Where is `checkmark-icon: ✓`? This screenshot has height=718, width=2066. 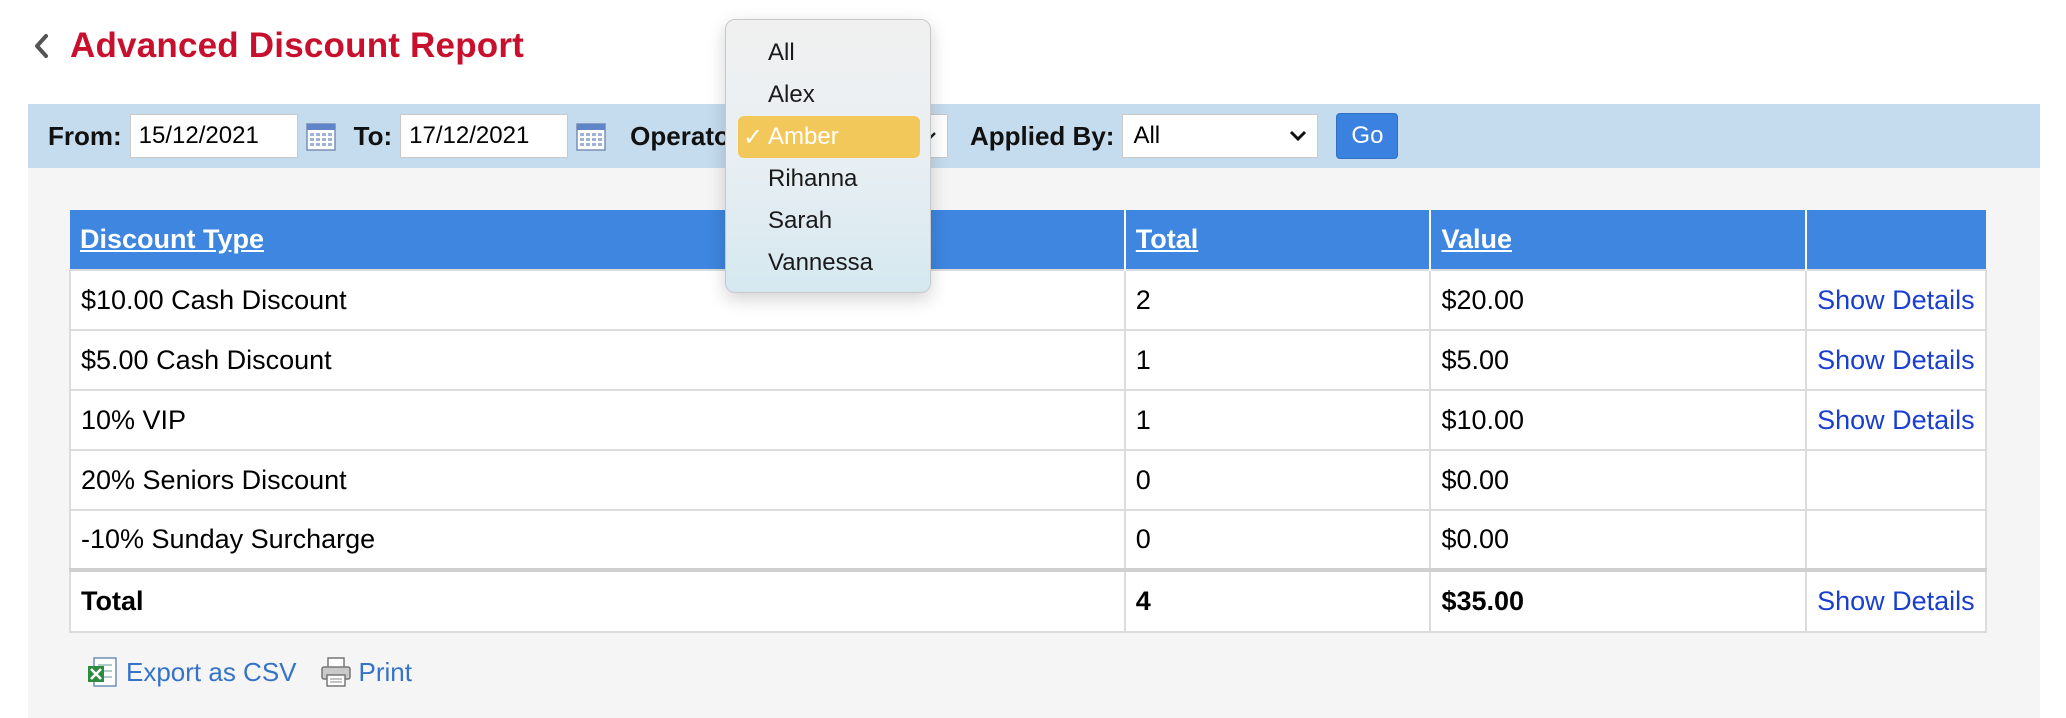 checkmark-icon: ✓ is located at coordinates (753, 137).